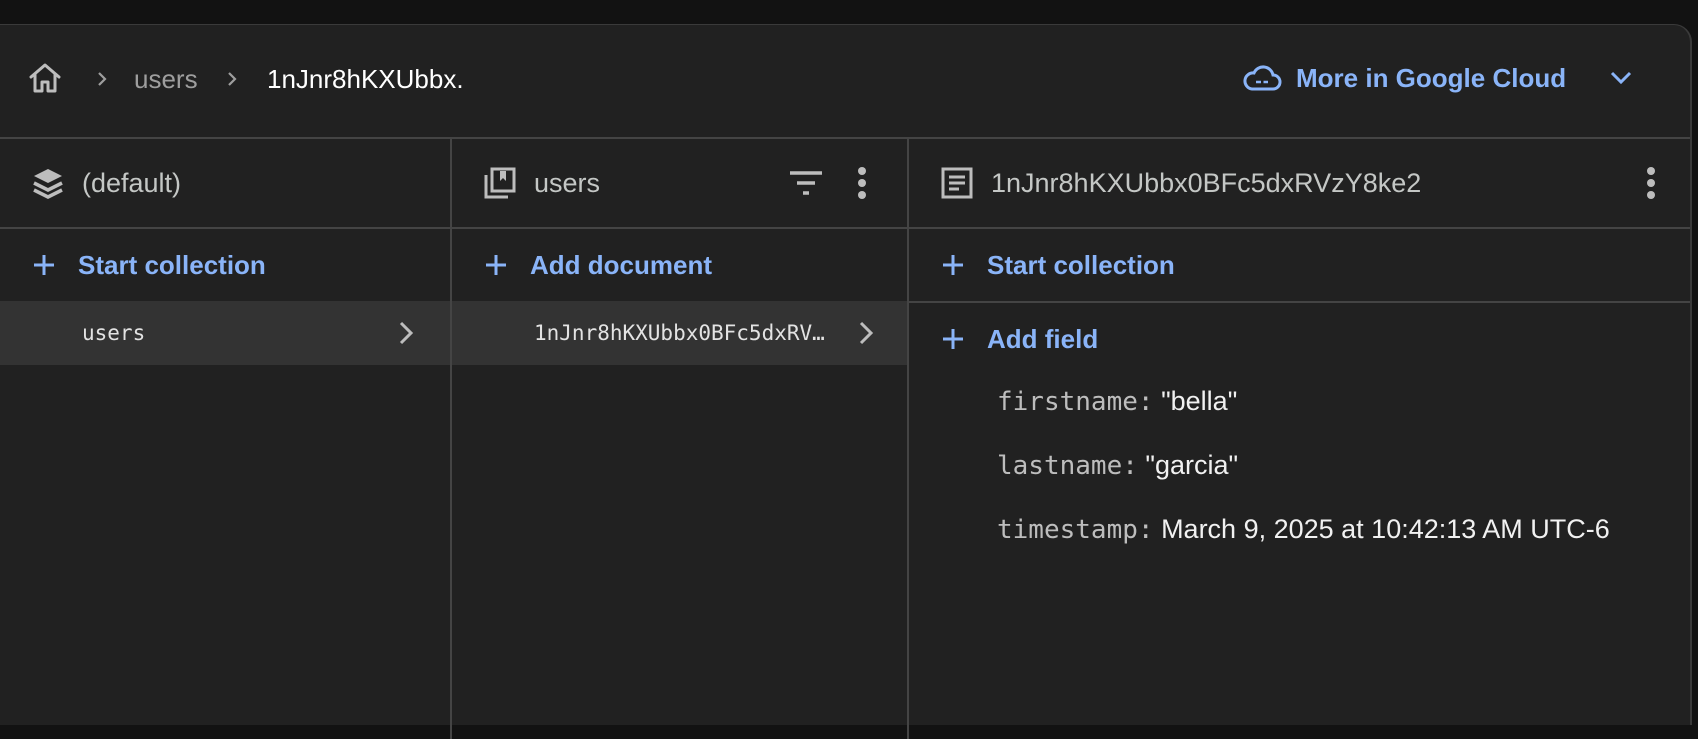  Describe the element at coordinates (500, 183) in the screenshot. I see `collection-icon` at that location.